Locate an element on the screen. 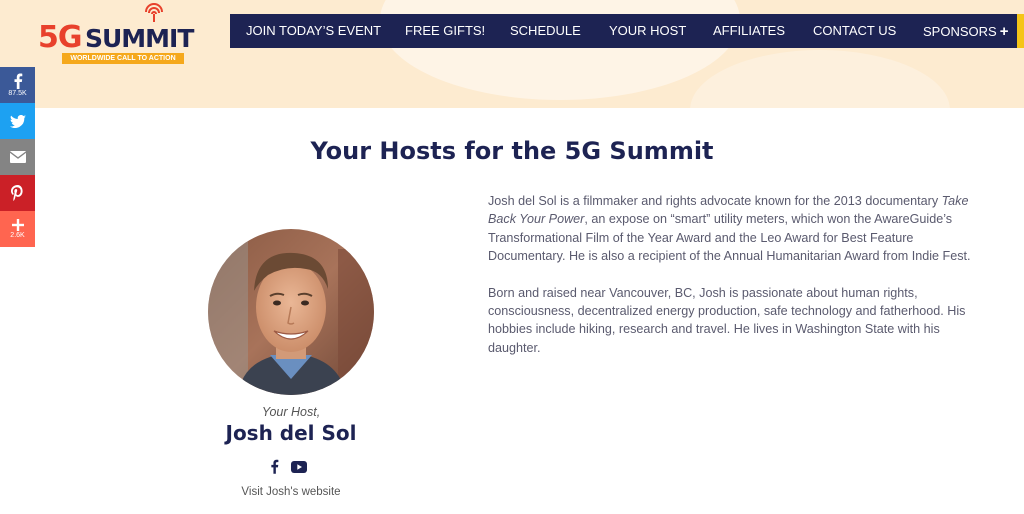  share-facebook-button: 87.5K is located at coordinates (17, 85).